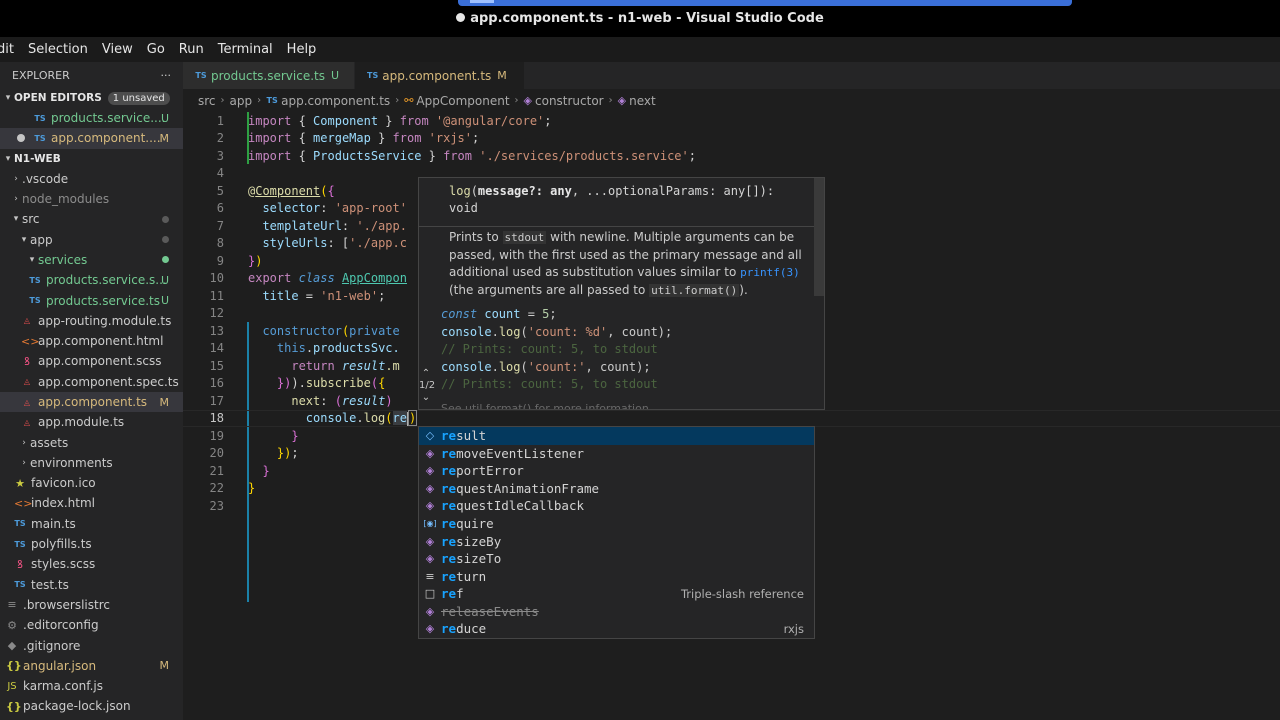 Image resolution: width=1280 pixels, height=720 pixels. What do you see at coordinates (91, 585) in the screenshot?
I see `tree-file-test-ts: TS test.ts` at bounding box center [91, 585].